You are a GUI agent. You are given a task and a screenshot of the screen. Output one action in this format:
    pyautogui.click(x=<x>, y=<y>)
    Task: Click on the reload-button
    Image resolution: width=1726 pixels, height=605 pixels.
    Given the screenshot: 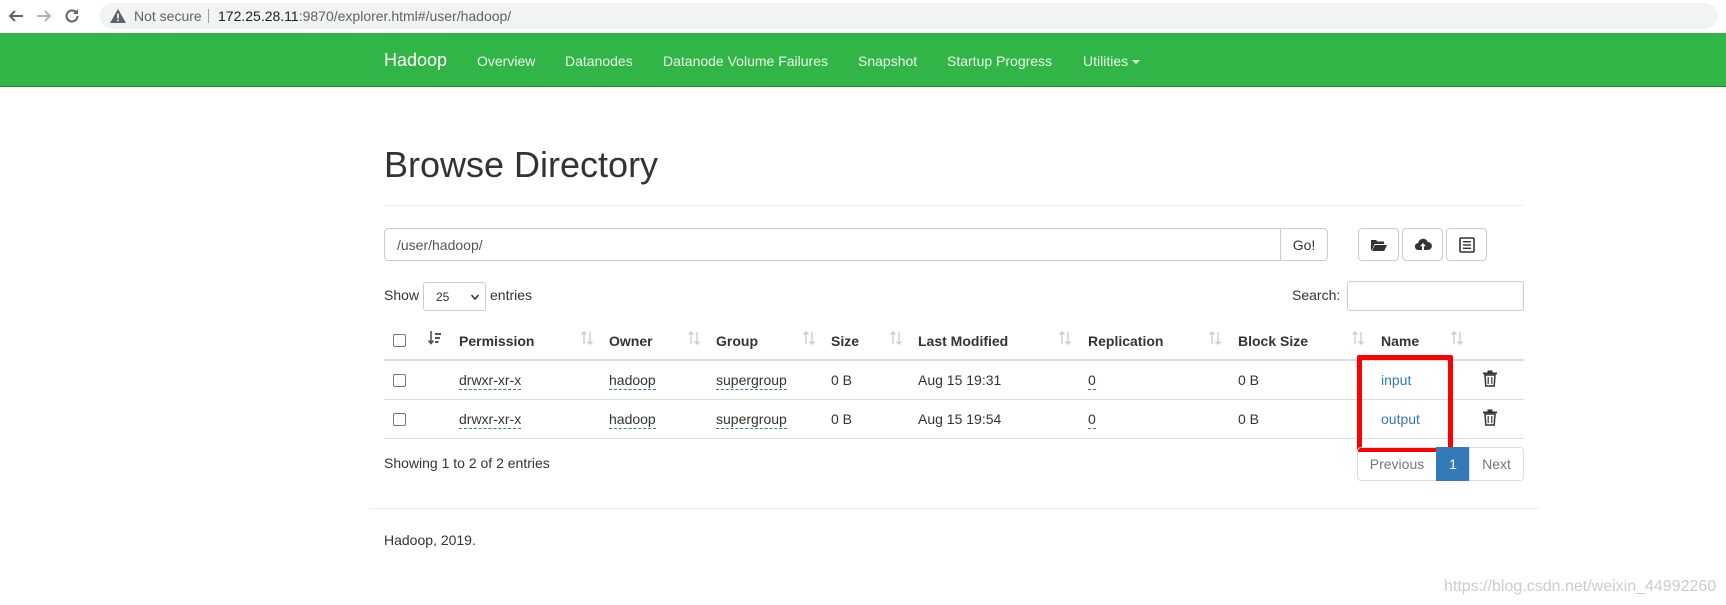 What is the action you would take?
    pyautogui.click(x=72, y=16)
    